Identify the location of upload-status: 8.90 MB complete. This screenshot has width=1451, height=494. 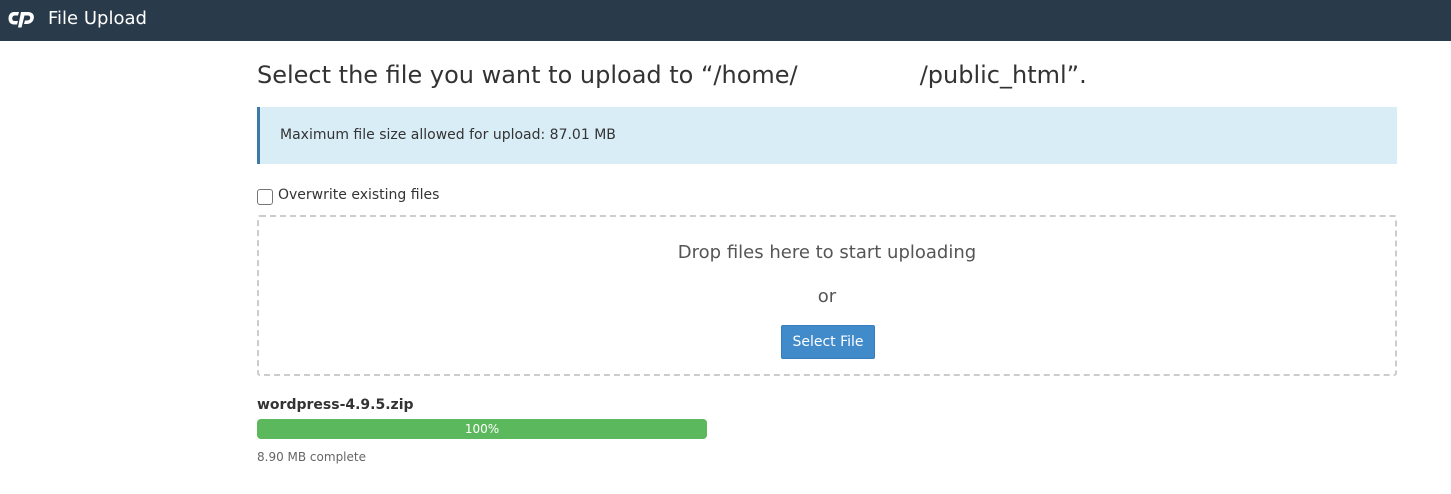
(311, 457).